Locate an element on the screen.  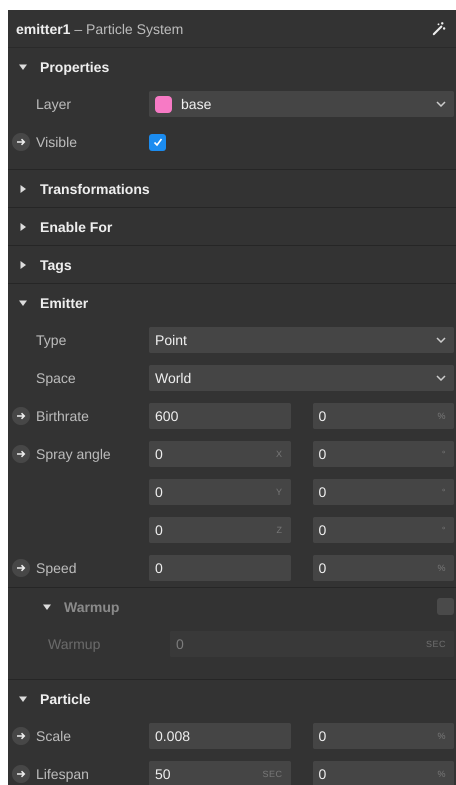
section-header: Transformations is located at coordinates (232, 188).